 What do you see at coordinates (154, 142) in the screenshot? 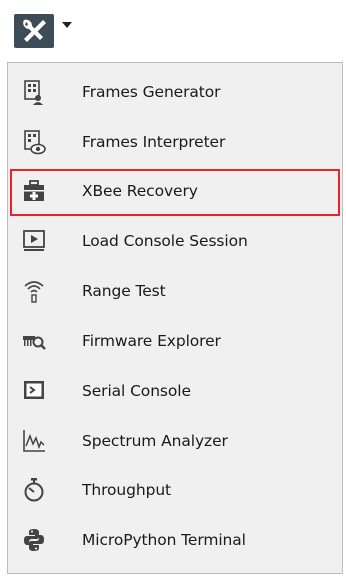
I see `menu-item-label: Frames Interpreter` at bounding box center [154, 142].